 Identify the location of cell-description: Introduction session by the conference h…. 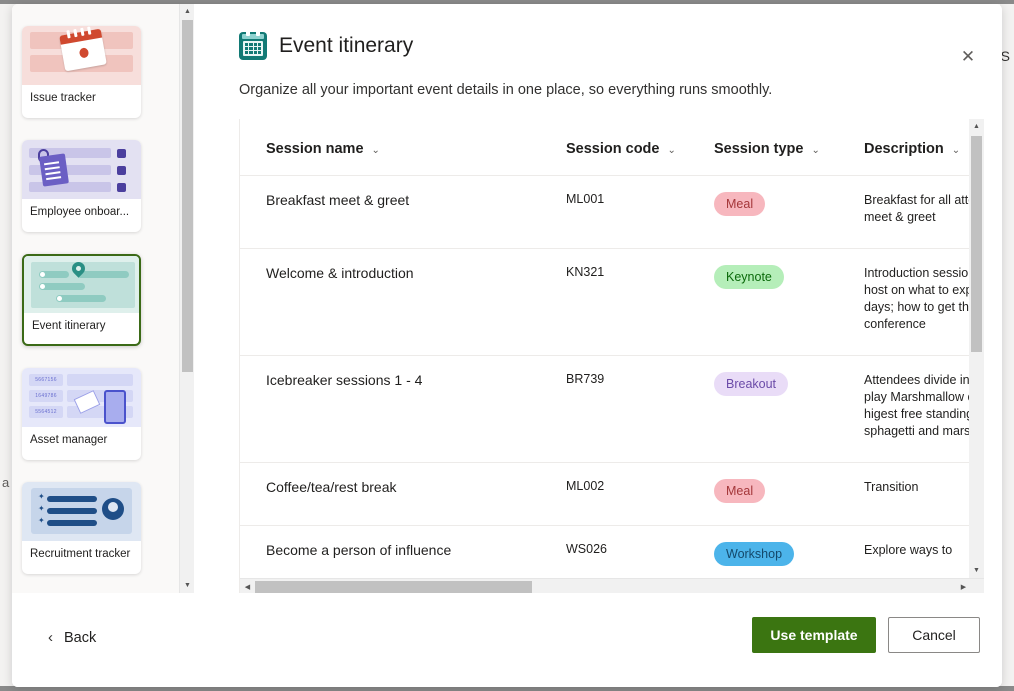
(904, 302).